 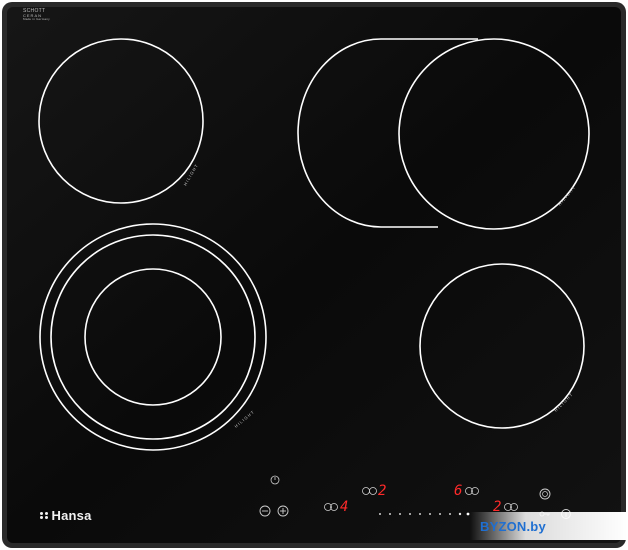 I want to click on brand-dots-icon, so click(x=44, y=515).